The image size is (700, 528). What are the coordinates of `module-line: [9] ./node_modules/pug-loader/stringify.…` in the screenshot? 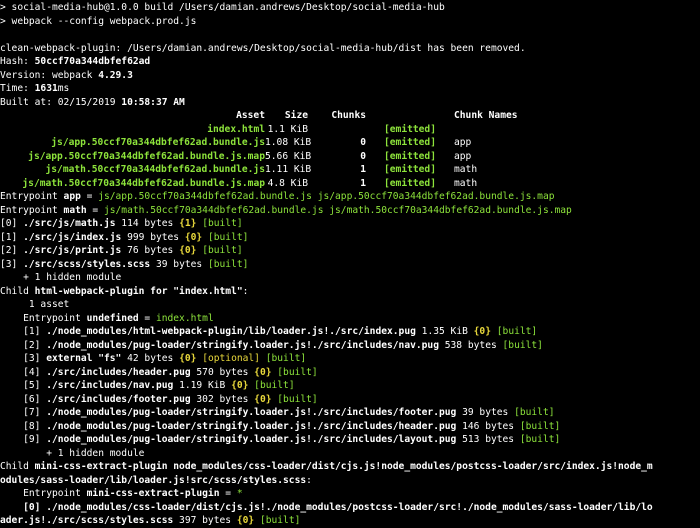 It's located at (350, 440).